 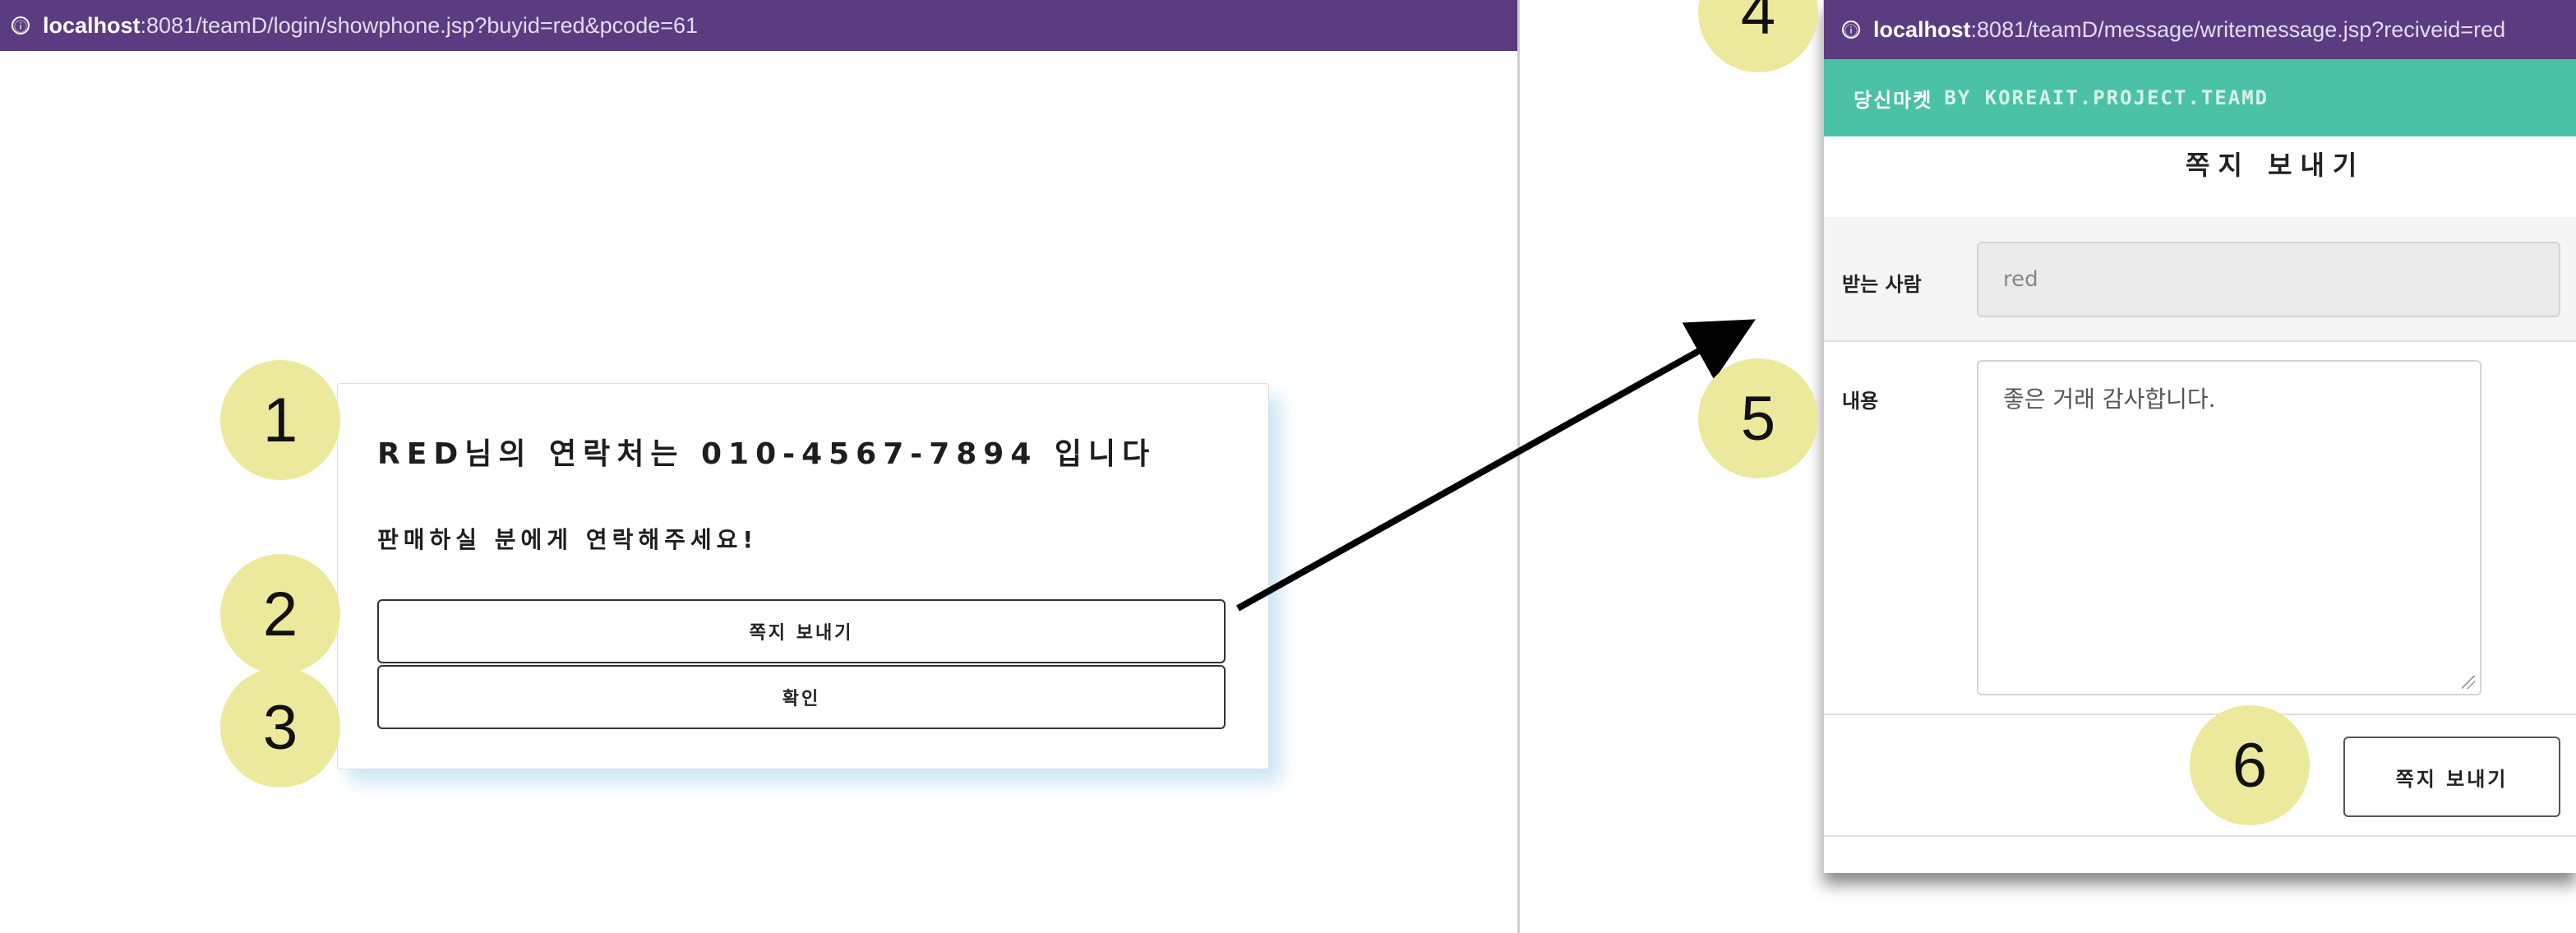 What do you see at coordinates (767, 454) in the screenshot?
I see `contact-message: RED님의 연락처는 010-4567-7894 입니다` at bounding box center [767, 454].